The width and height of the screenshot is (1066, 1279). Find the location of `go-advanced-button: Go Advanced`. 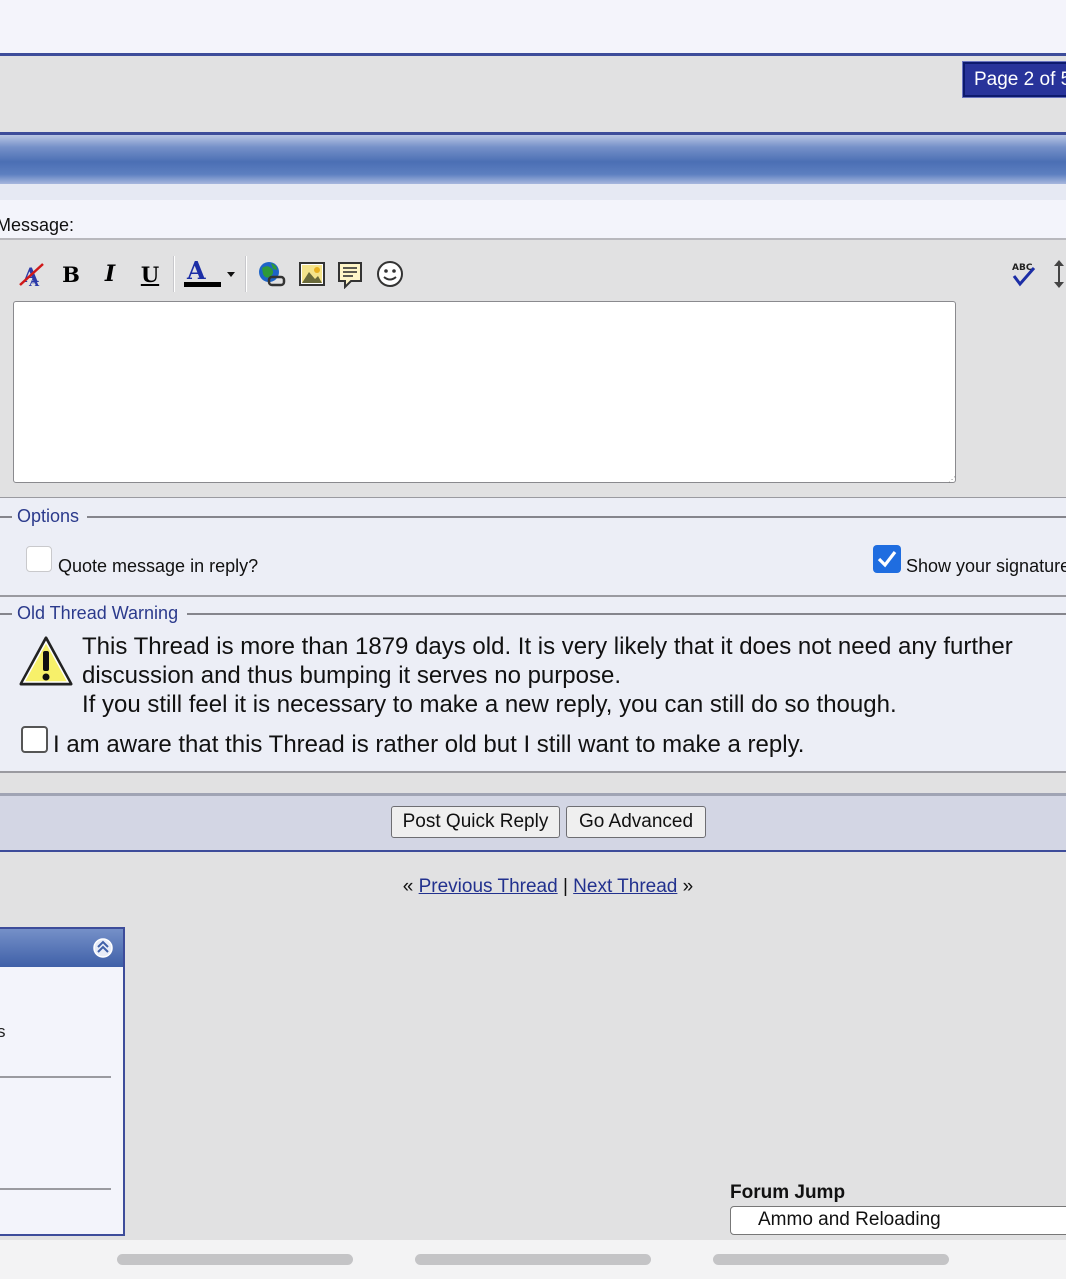

go-advanced-button: Go Advanced is located at coordinates (636, 822).